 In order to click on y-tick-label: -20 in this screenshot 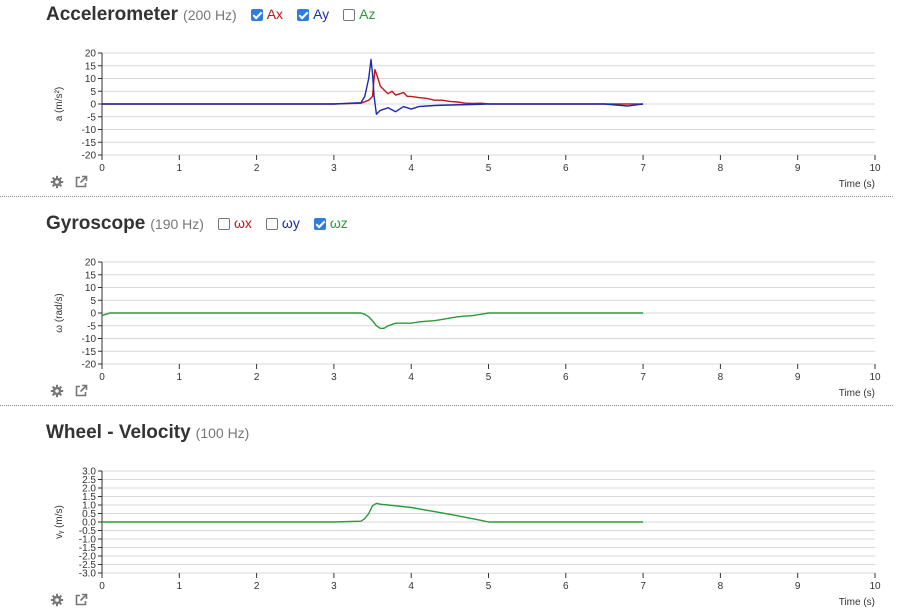, I will do `click(89, 156)`.